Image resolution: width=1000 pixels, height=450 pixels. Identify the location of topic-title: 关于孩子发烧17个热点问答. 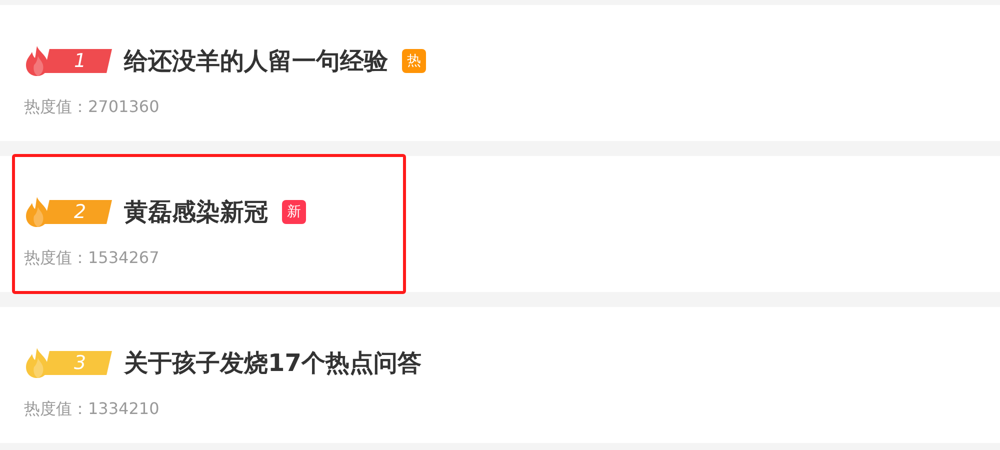
(273, 363).